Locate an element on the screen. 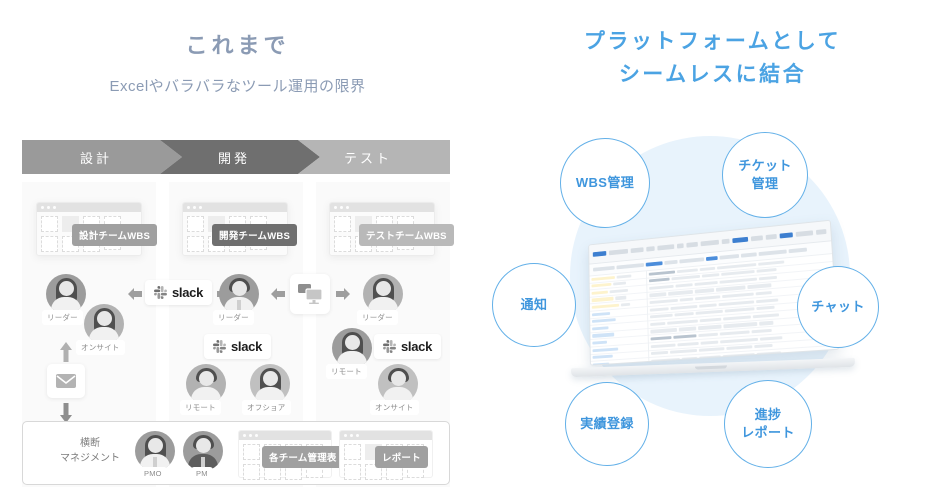 The height and width of the screenshot is (502, 950). avatar-pm is located at coordinates (203, 451).